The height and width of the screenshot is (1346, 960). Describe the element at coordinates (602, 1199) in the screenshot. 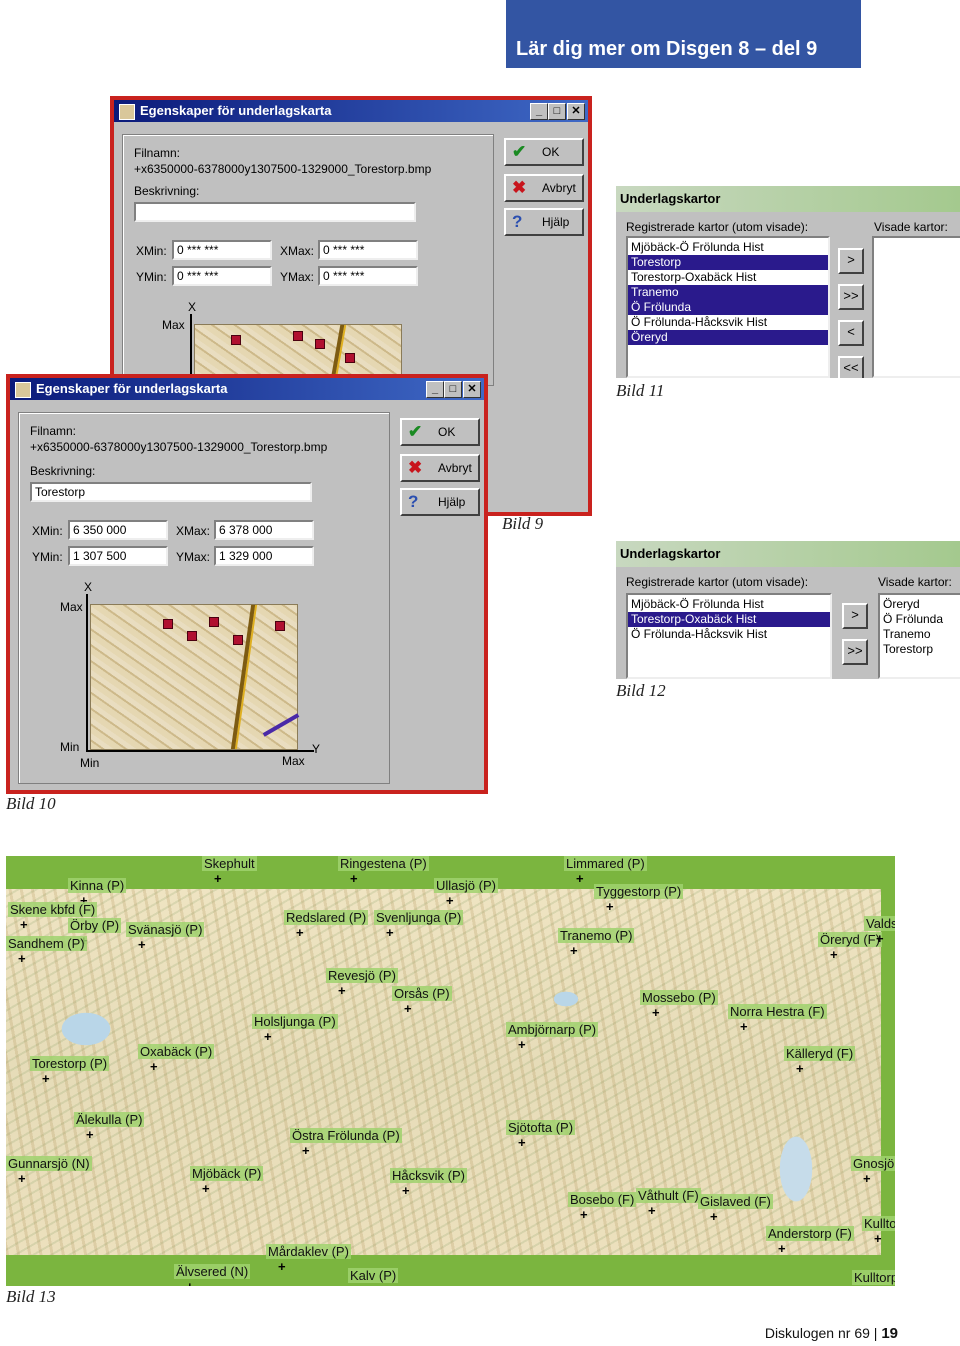

I see `map-place-label: Bosebo (F)` at that location.